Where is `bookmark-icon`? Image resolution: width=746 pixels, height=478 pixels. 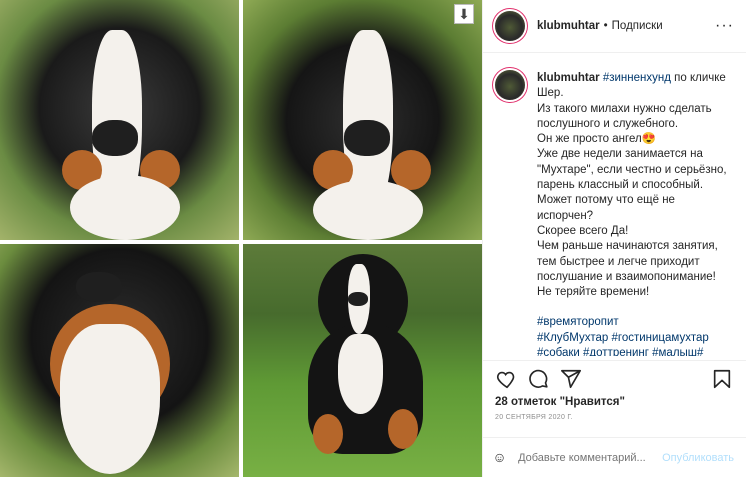
bookmark-icon is located at coordinates (722, 379).